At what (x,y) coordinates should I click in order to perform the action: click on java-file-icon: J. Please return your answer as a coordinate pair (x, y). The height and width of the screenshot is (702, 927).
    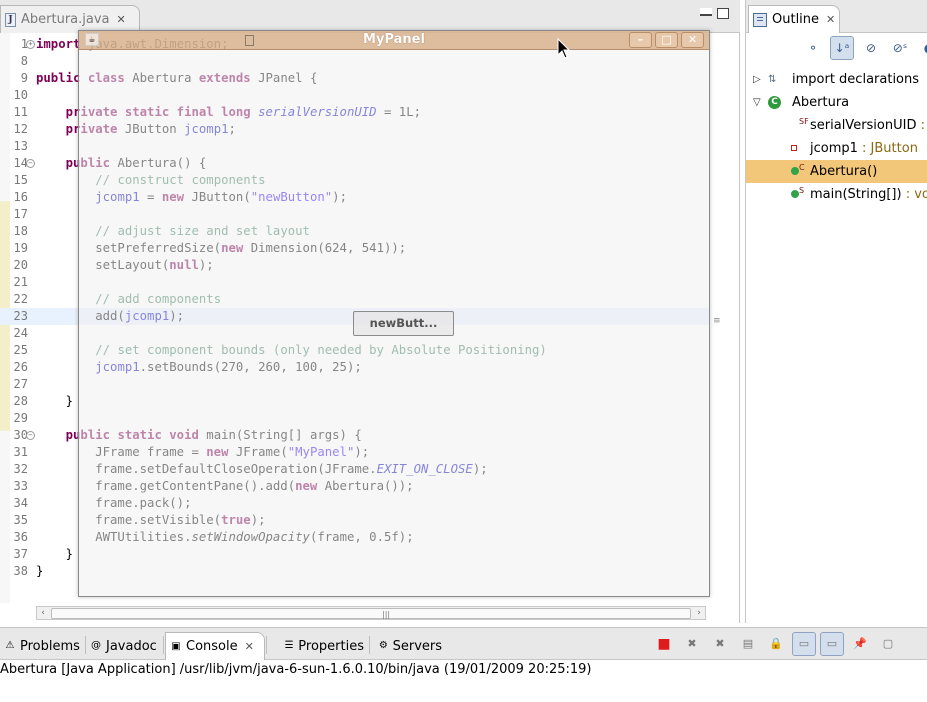
    Looking at the image, I should click on (10, 19).